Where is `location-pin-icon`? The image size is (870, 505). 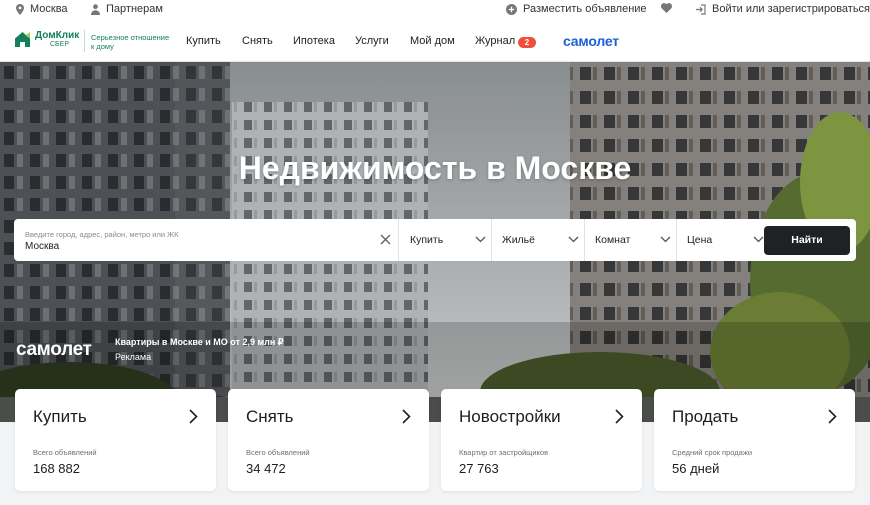 location-pin-icon is located at coordinates (20, 9).